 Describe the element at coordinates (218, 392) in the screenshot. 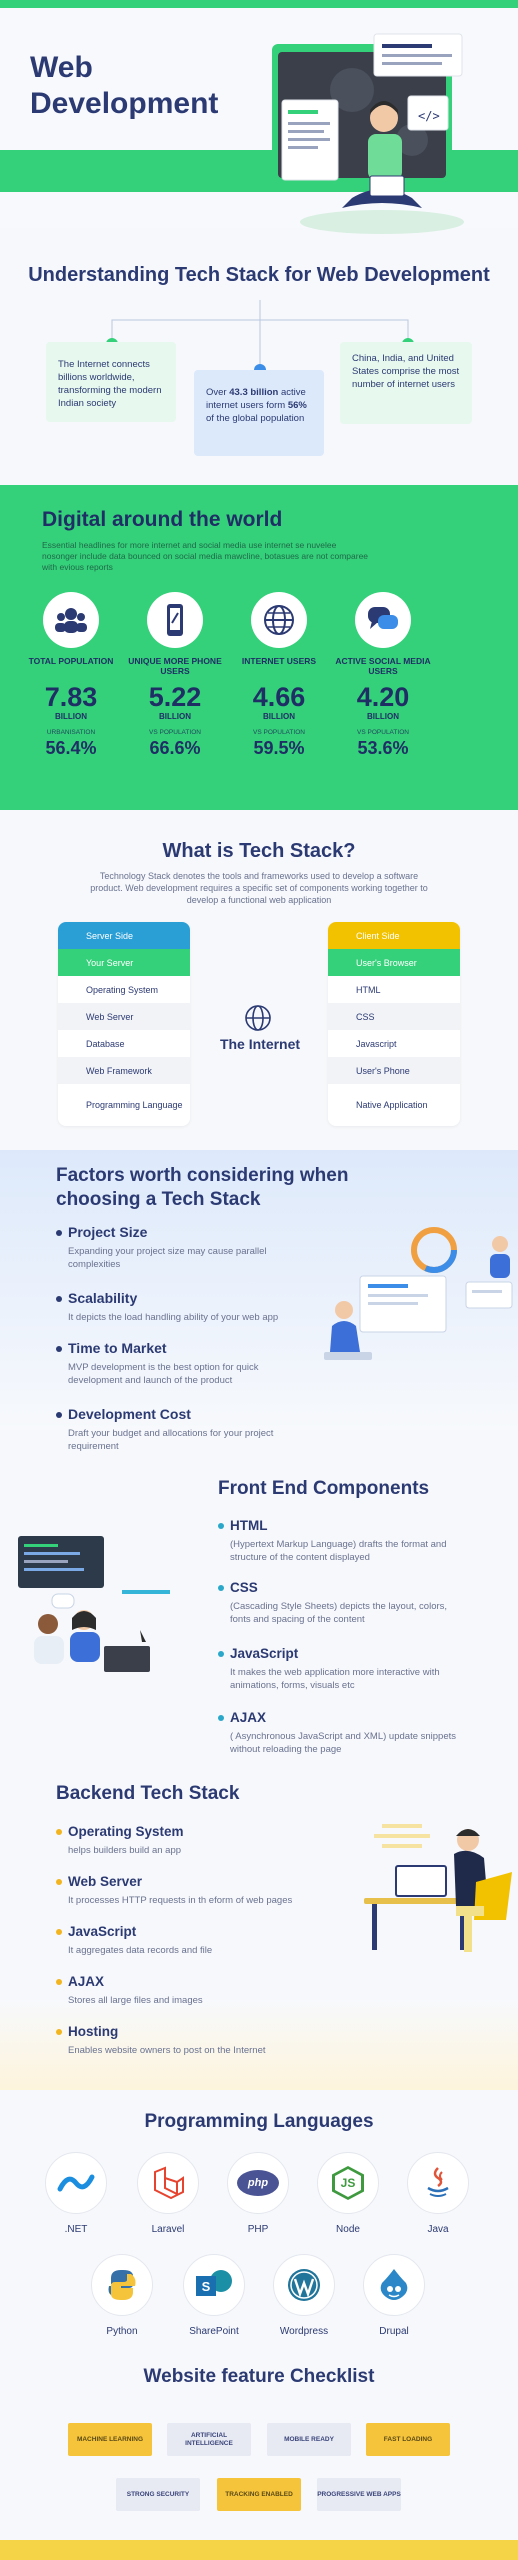

I see `card-text: Over` at that location.